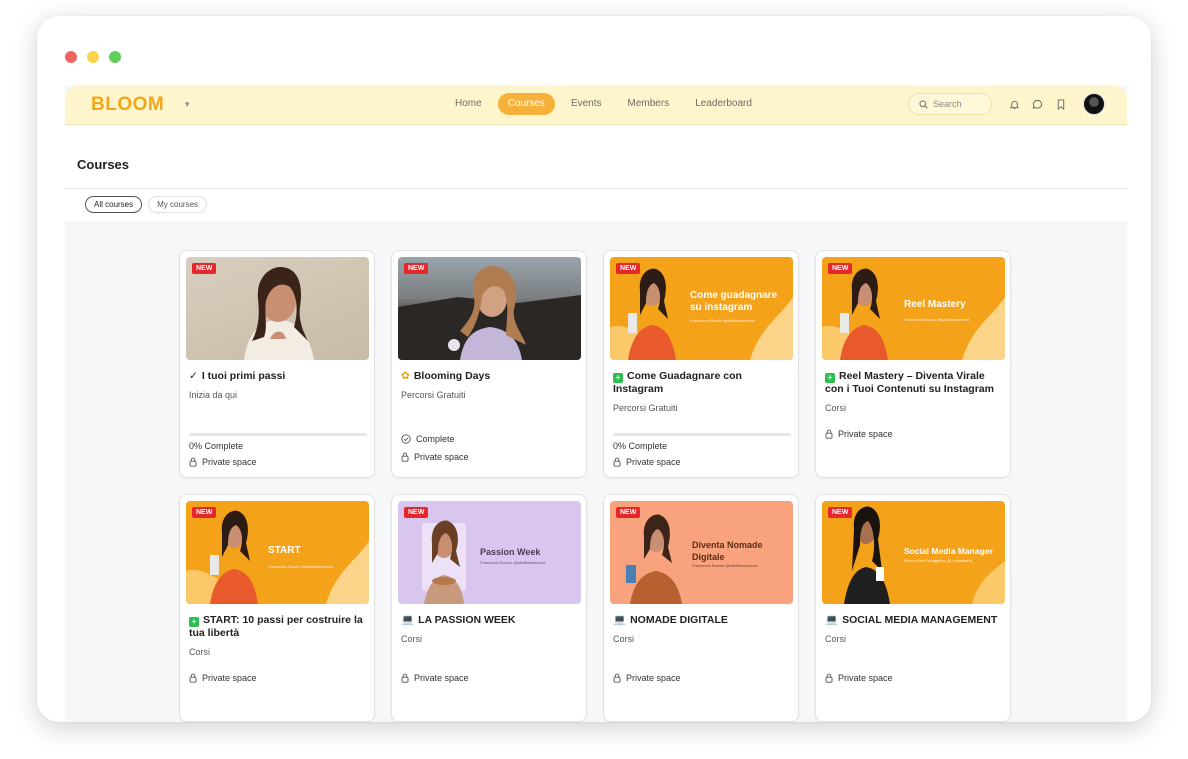 The height and width of the screenshot is (759, 1188). I want to click on thumbnail-subtitle: Karina Mas Paraggiano @_mamaland_, so click(939, 560).